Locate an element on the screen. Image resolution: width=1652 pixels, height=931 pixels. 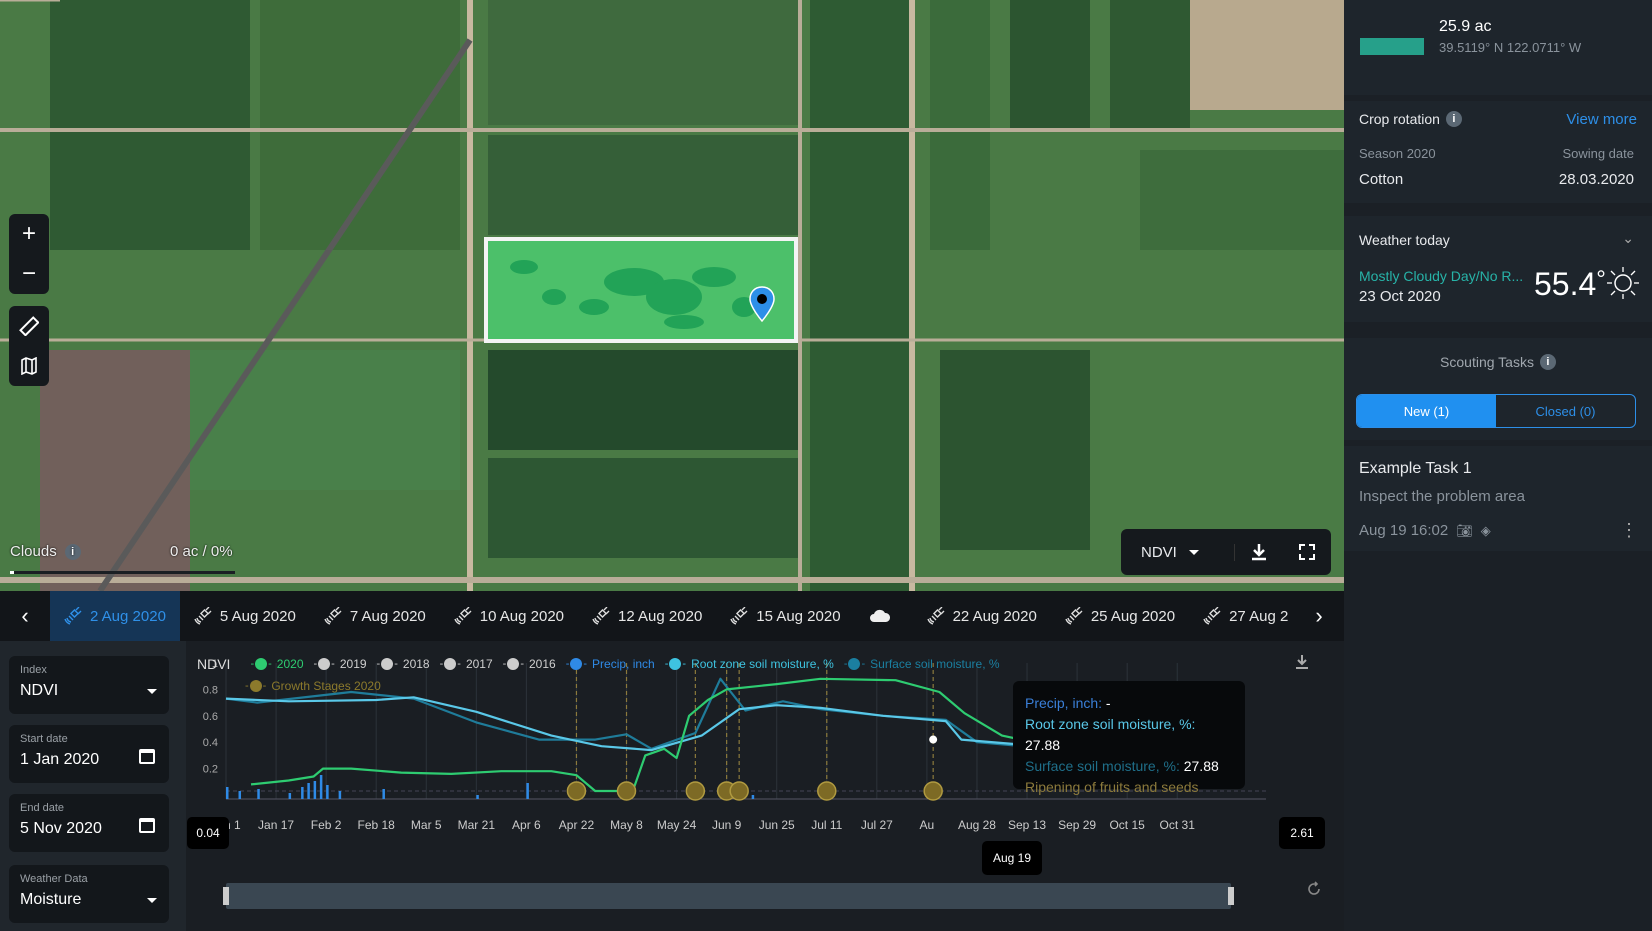
date-item: 2 Aug 2020 is located at coordinates (115, 616).